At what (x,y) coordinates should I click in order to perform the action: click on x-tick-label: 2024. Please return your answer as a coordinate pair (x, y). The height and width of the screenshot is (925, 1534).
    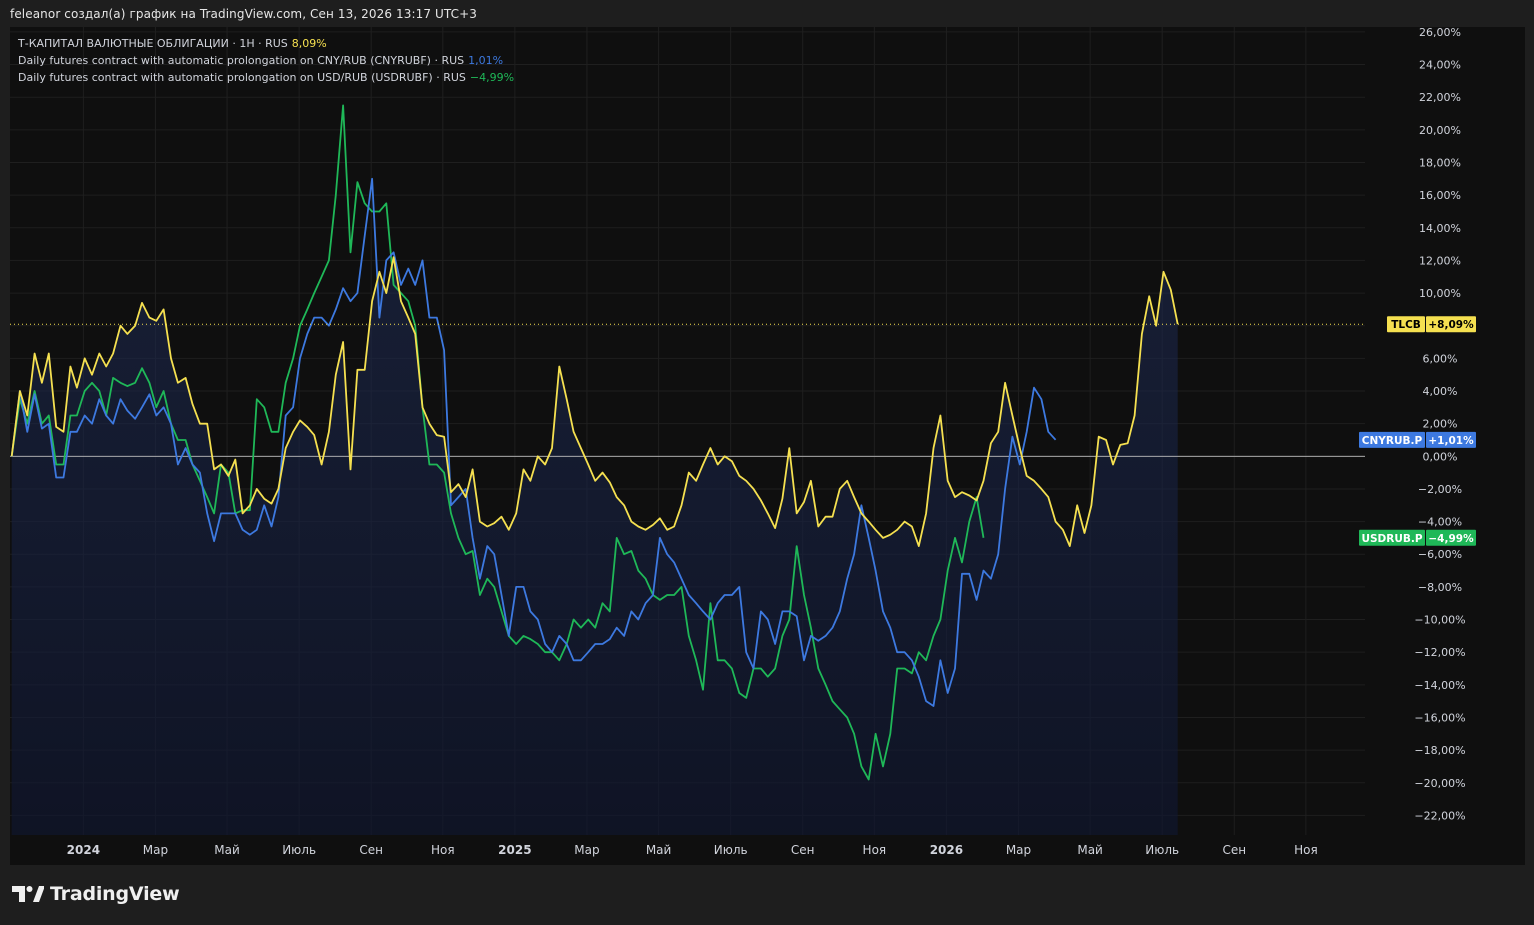
    Looking at the image, I should click on (83, 850).